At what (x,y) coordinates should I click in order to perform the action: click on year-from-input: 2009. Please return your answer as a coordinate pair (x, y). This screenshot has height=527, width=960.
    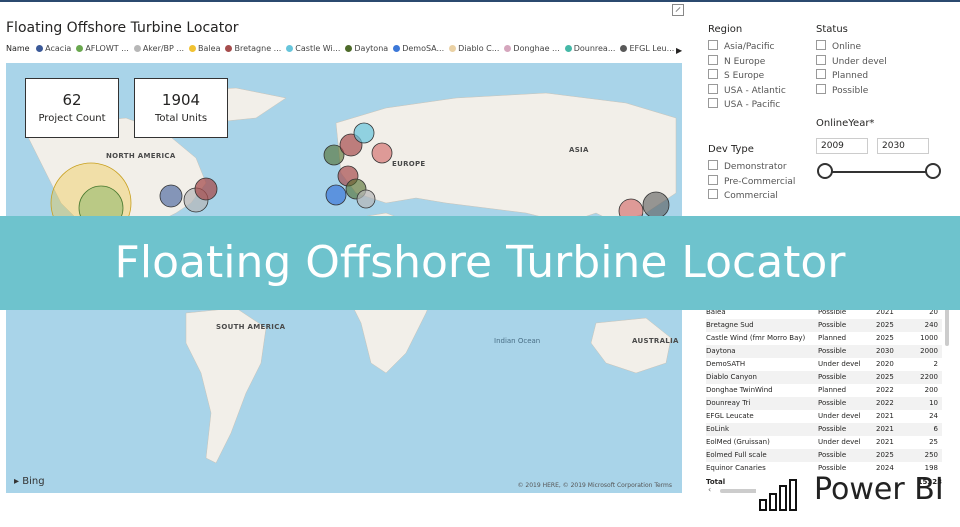
    Looking at the image, I should click on (842, 146).